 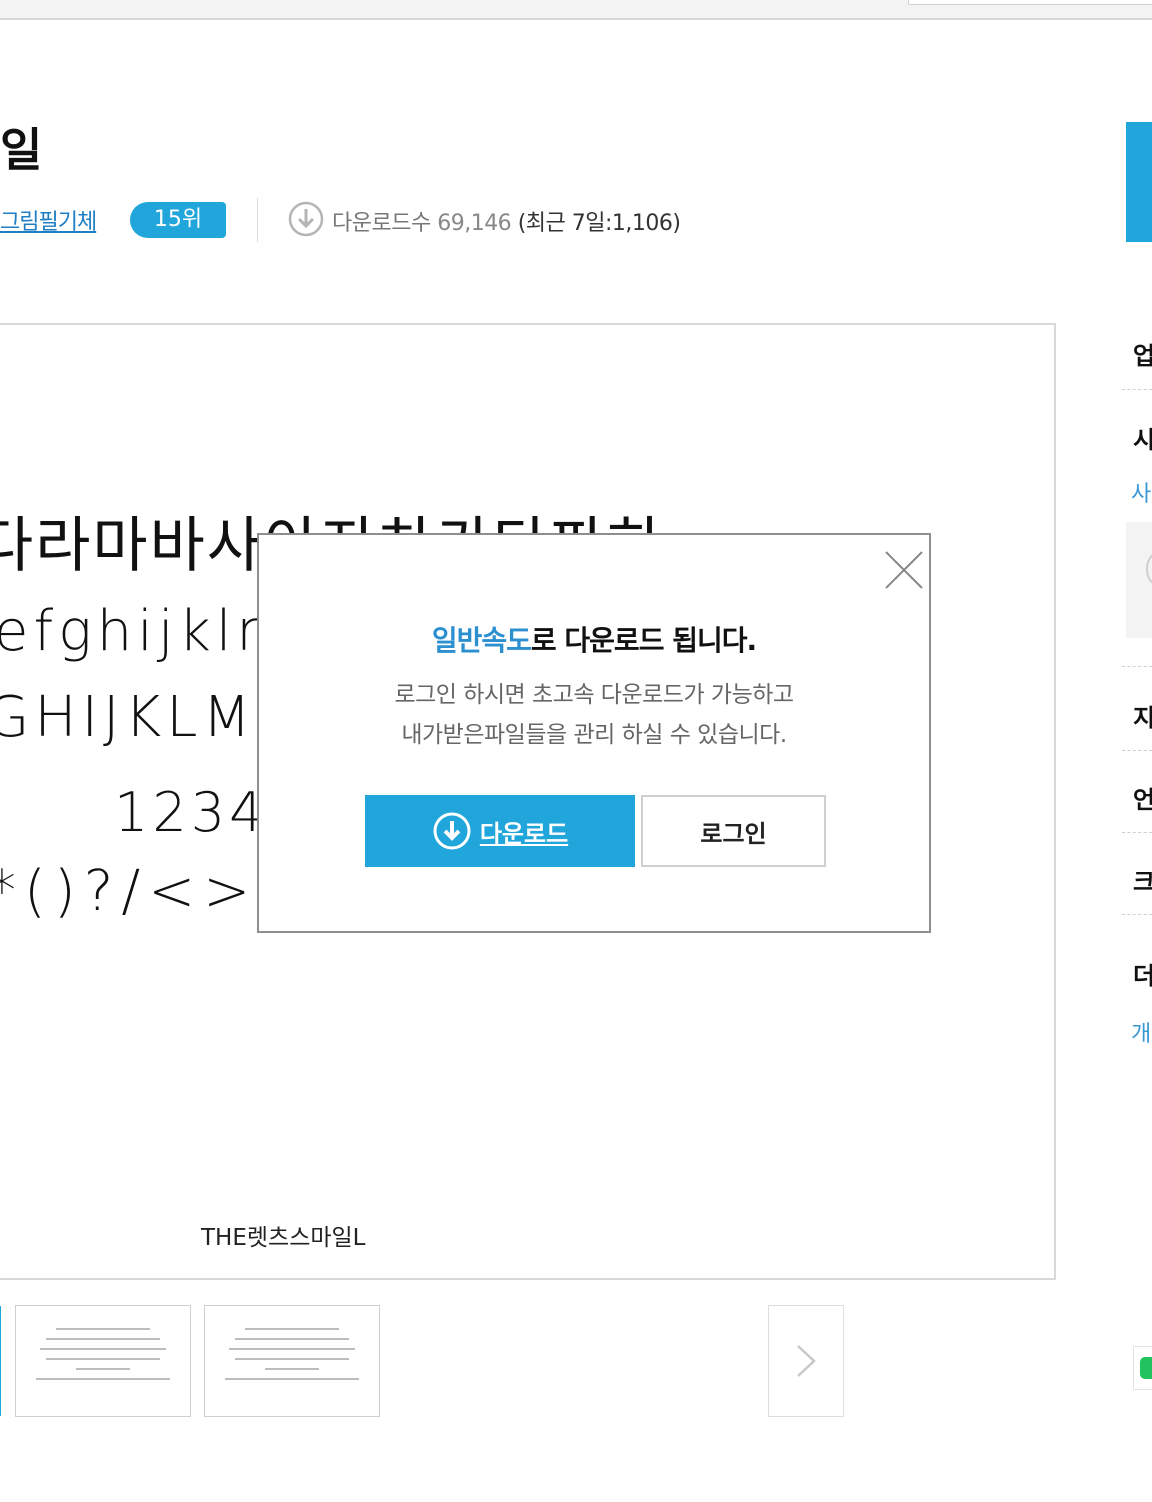 I want to click on modal-desc-line: 내가받은파일들을 관리 하실 수 있습니다., so click(x=594, y=735).